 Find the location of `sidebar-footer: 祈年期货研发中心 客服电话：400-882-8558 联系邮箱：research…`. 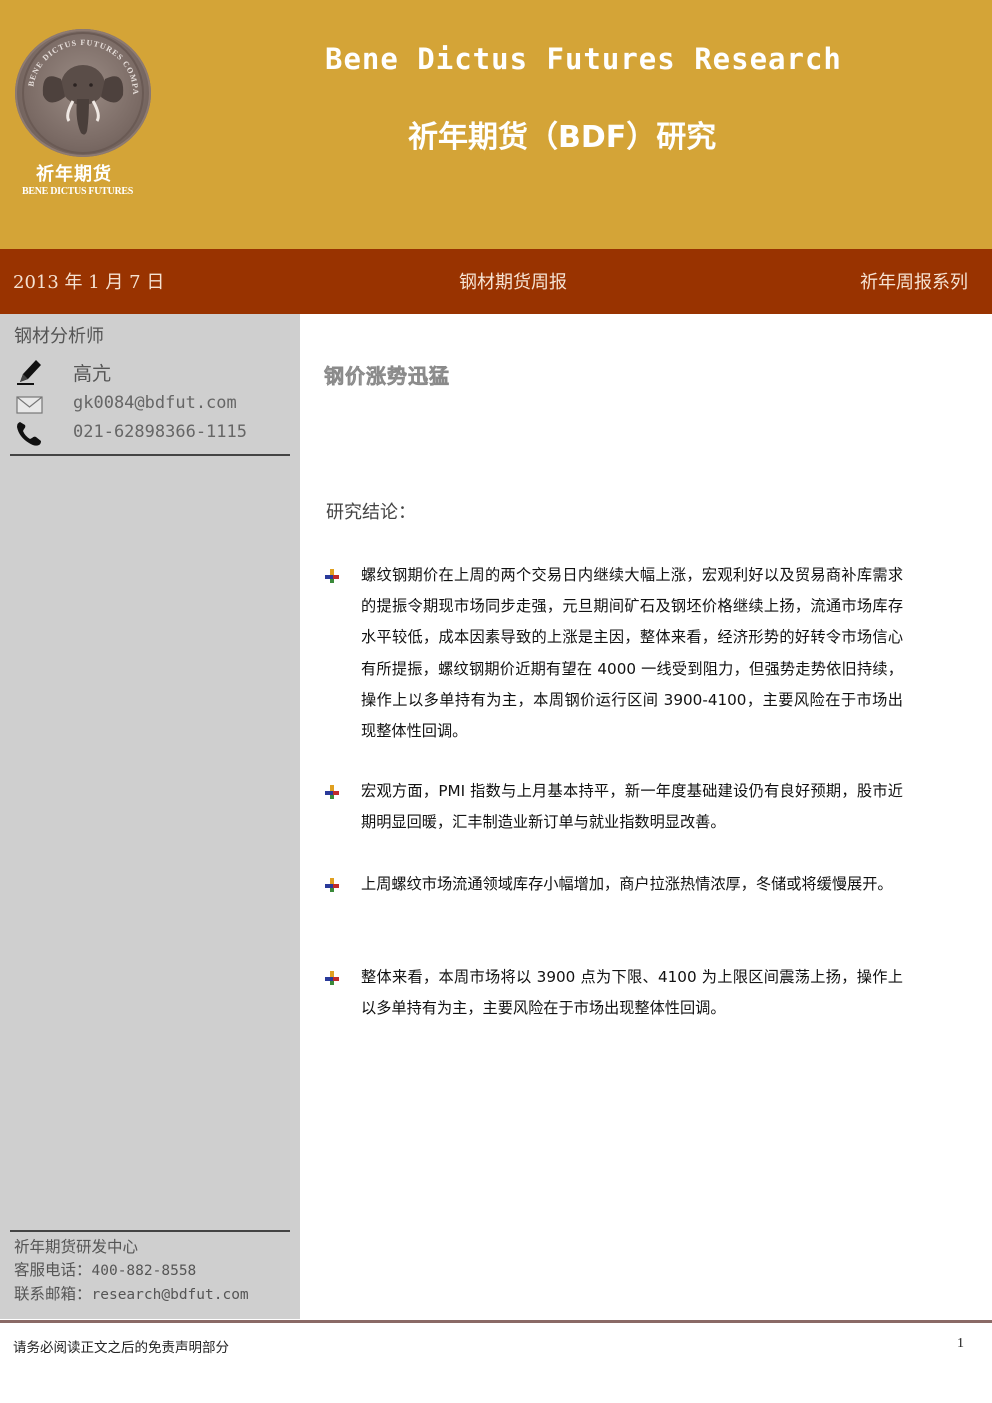

sidebar-footer: 祈年期货研发中心 客服电话：400-882-8558 联系邮箱：research… is located at coordinates (131, 1271).